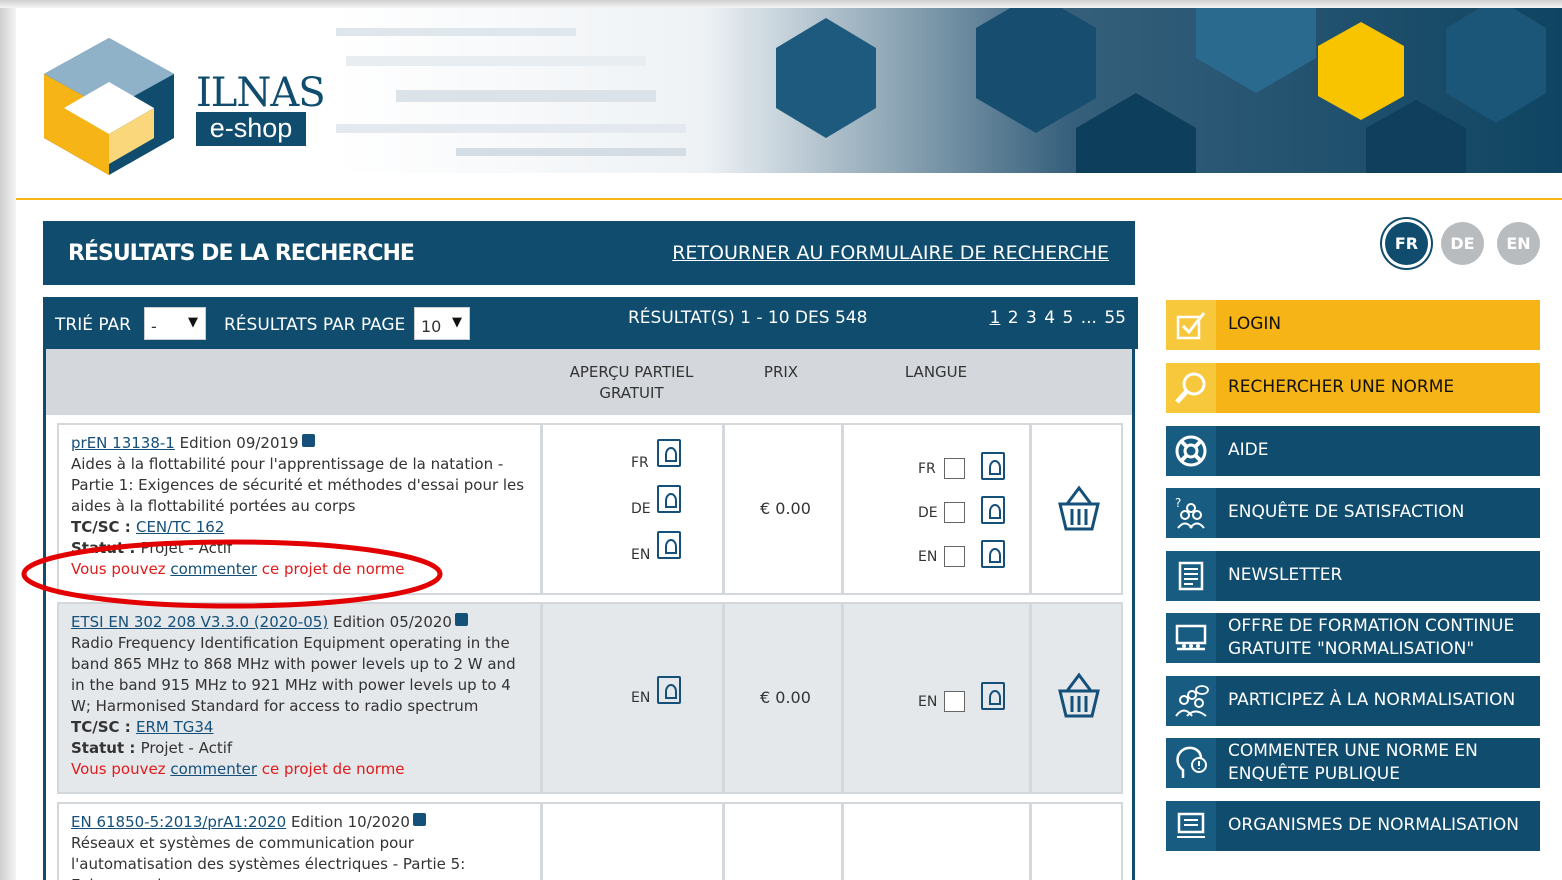 The width and height of the screenshot is (1562, 880). I want to click on menu-help: AIDE, so click(1353, 451).